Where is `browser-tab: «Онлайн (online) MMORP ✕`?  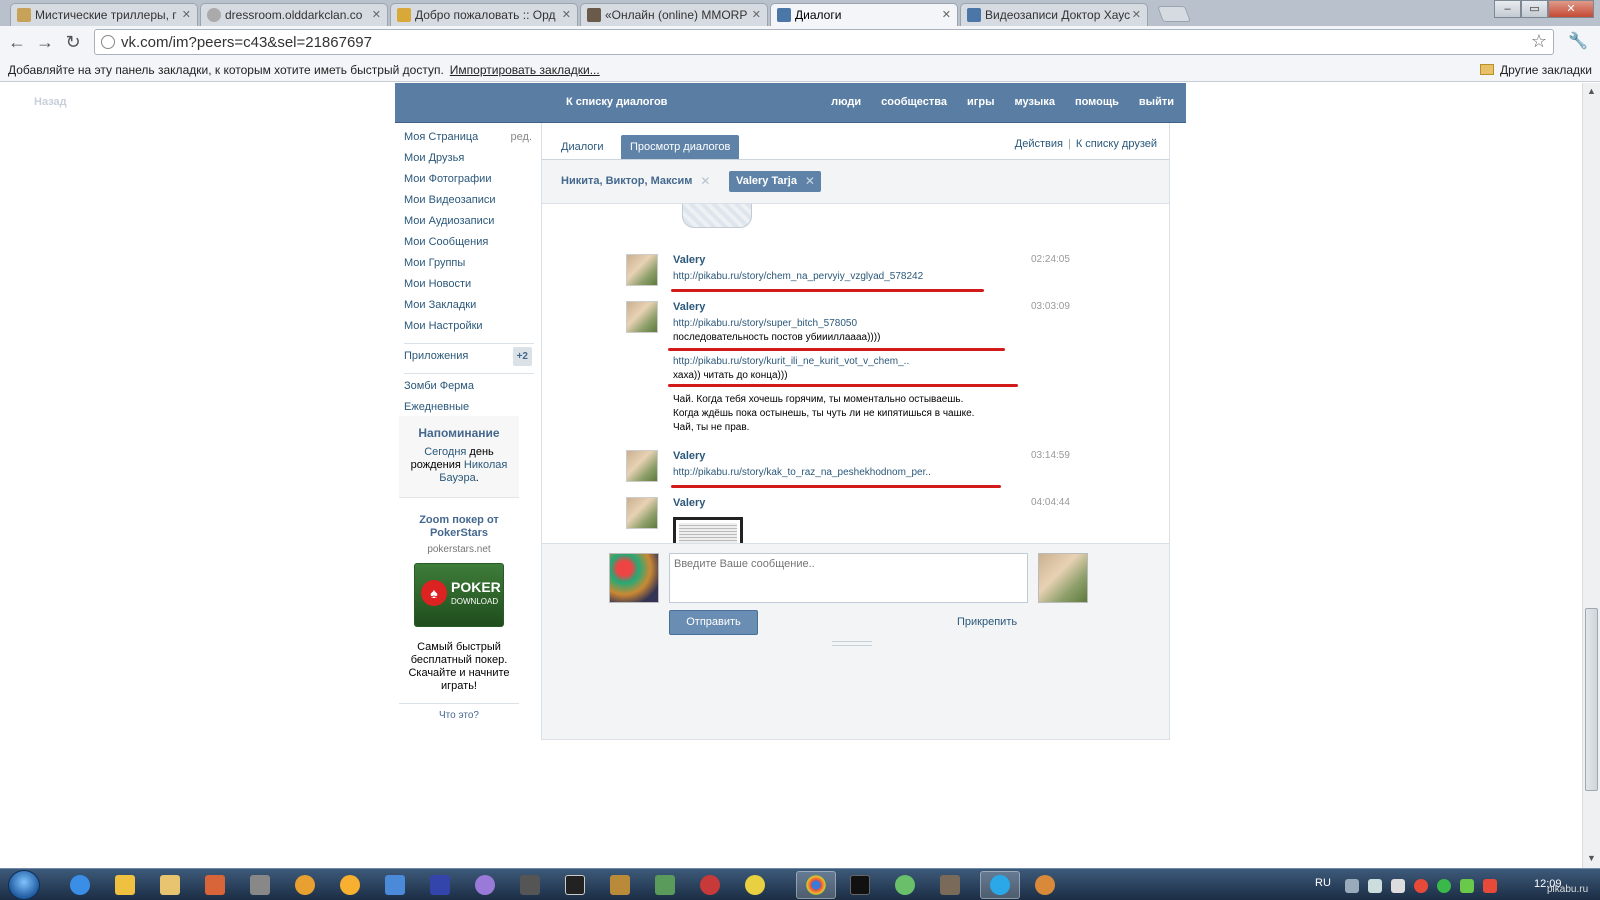
browser-tab: «Онлайн (online) MMORP ✕ is located at coordinates (674, 14).